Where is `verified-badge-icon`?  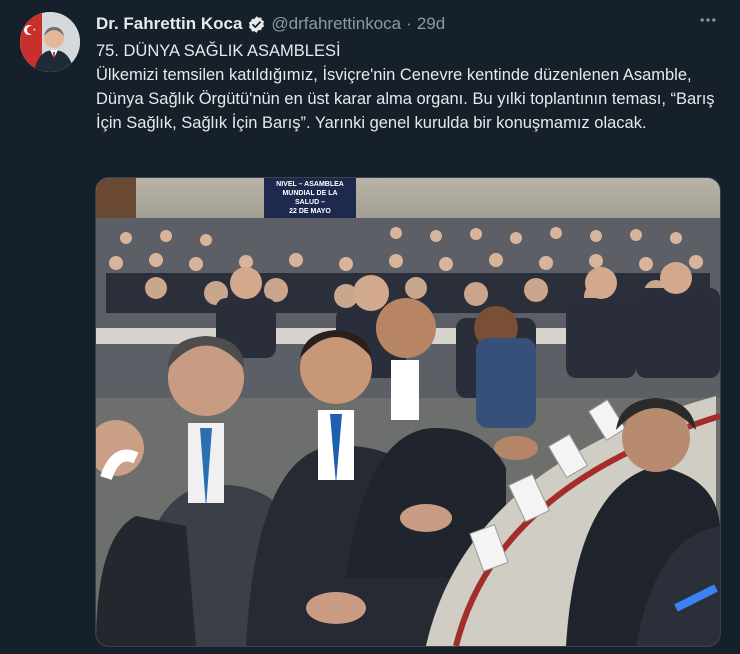
verified-badge-icon is located at coordinates (256, 24).